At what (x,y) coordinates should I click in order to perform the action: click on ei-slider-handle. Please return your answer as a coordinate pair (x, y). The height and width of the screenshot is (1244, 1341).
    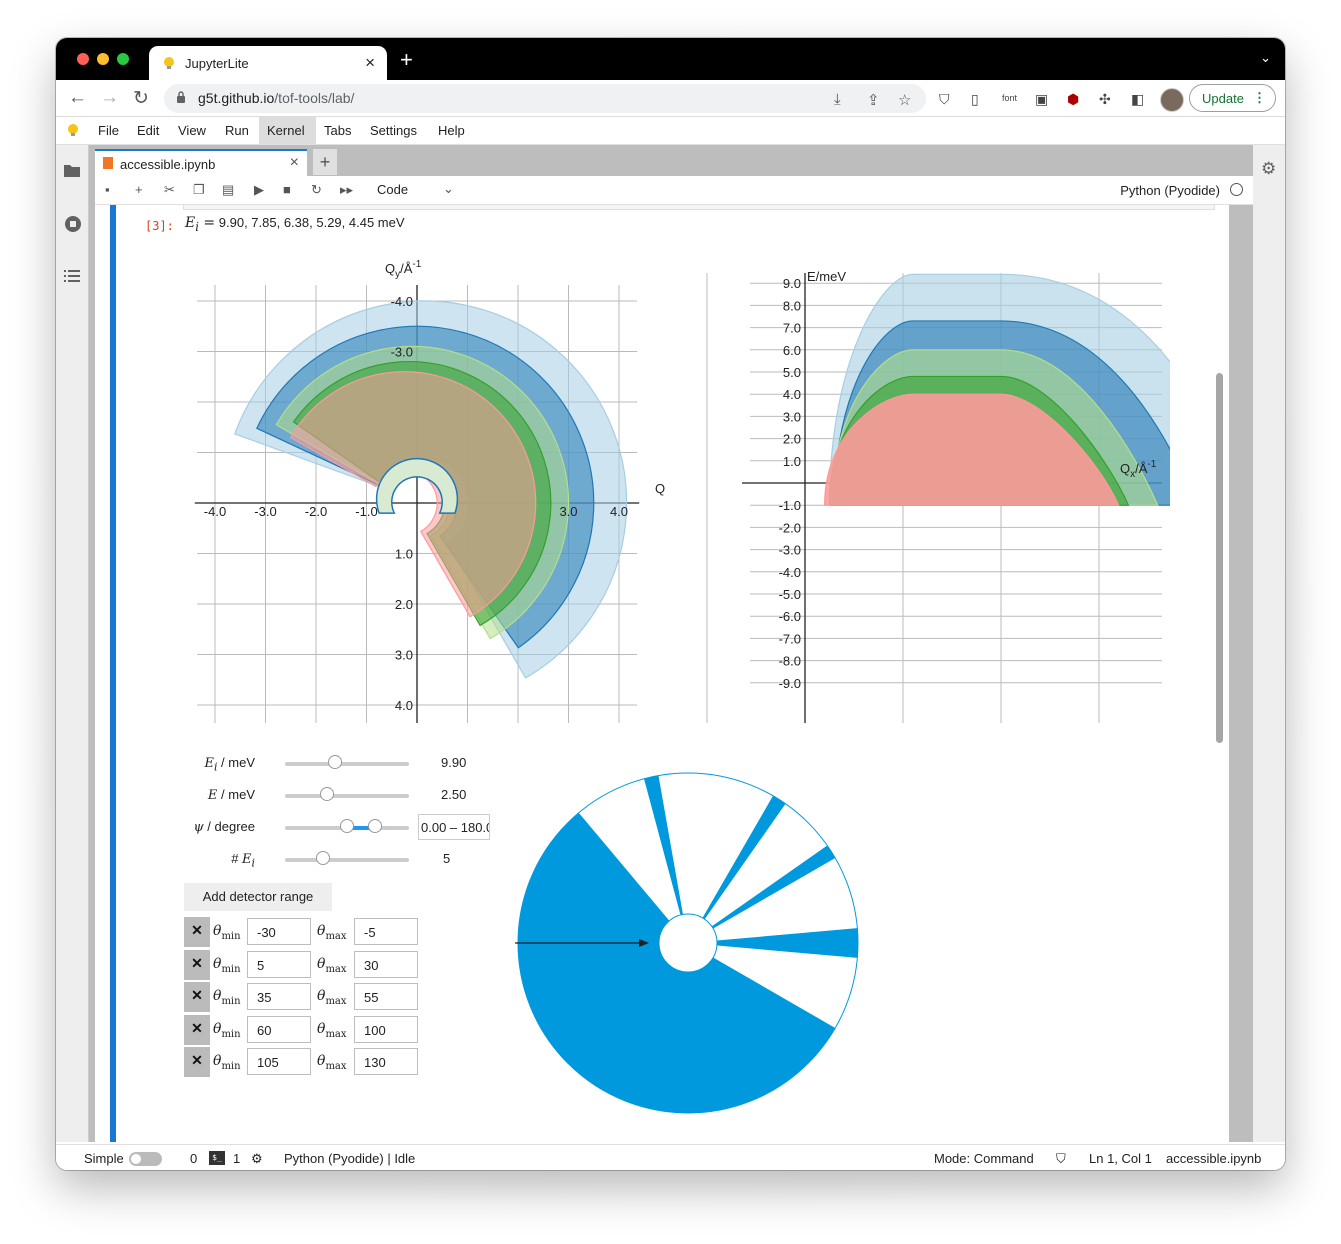
    Looking at the image, I should click on (334, 762).